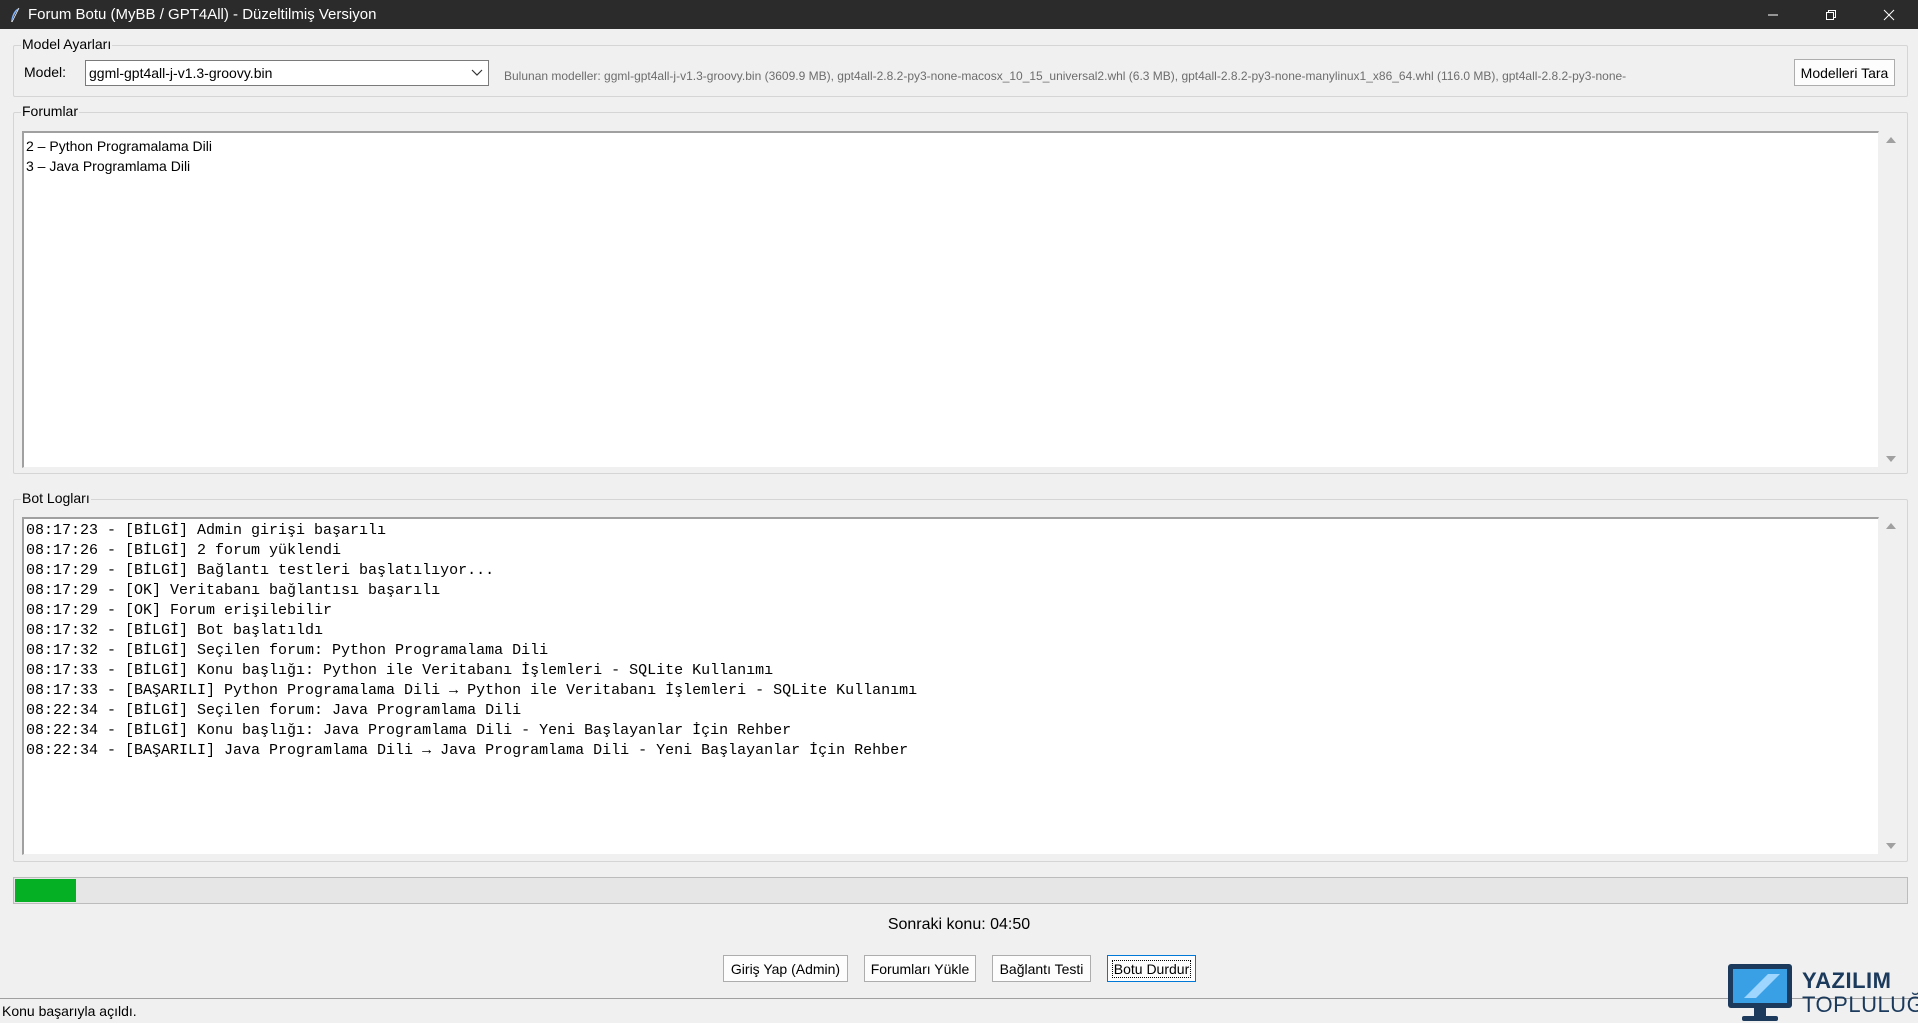  I want to click on connection-test-label: Bağlantı Testi, so click(1041, 968).